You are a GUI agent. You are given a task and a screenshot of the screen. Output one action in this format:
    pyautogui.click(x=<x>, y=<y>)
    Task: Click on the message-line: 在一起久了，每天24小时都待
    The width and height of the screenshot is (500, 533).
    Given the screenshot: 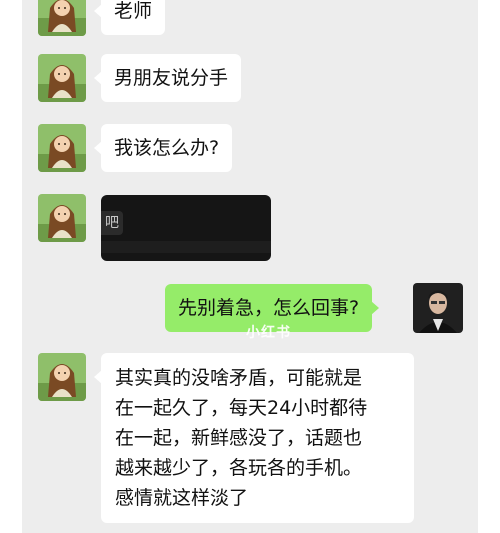 What is the action you would take?
    pyautogui.click(x=241, y=408)
    